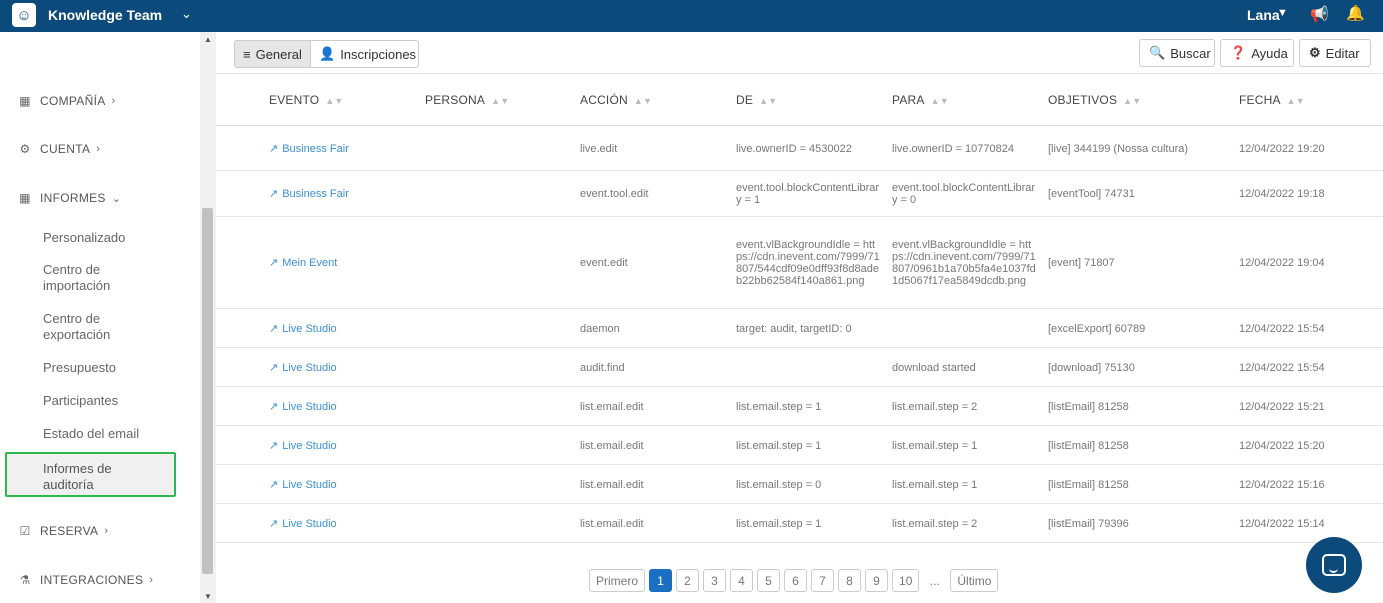 This screenshot has height=603, width=1383. What do you see at coordinates (974, 580) in the screenshot?
I see `page-last-button: Último` at bounding box center [974, 580].